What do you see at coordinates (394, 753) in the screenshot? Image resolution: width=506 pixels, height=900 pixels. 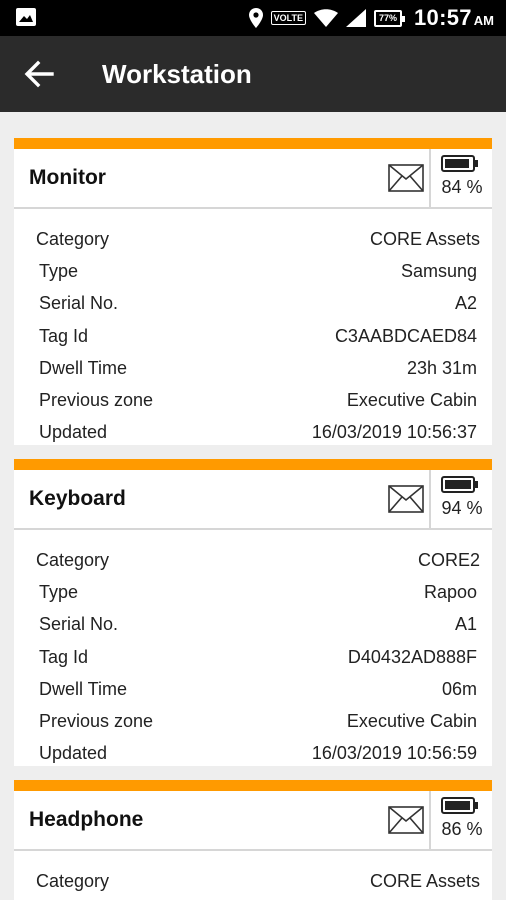 I see `detail-value: 16/03/2019 10:56:59` at bounding box center [394, 753].